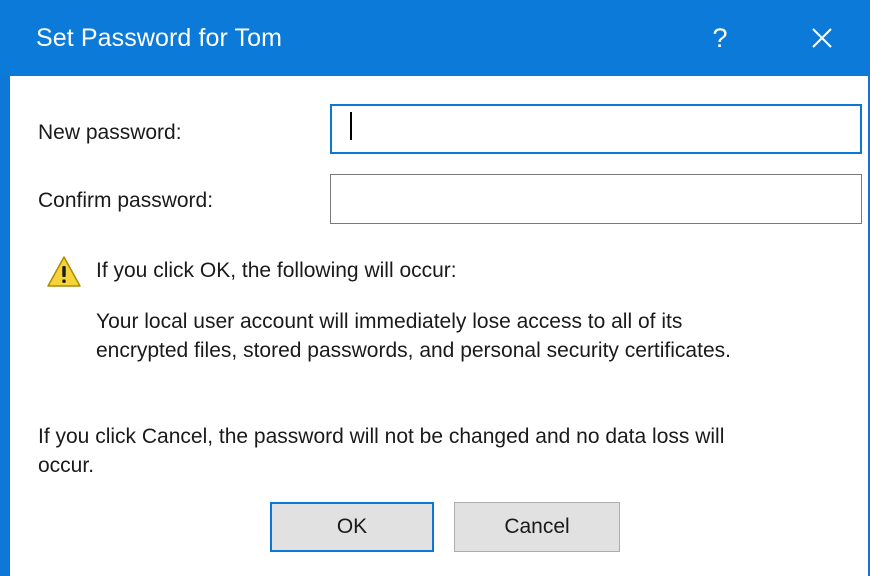 The width and height of the screenshot is (870, 576). I want to click on new-password-field, so click(596, 129).